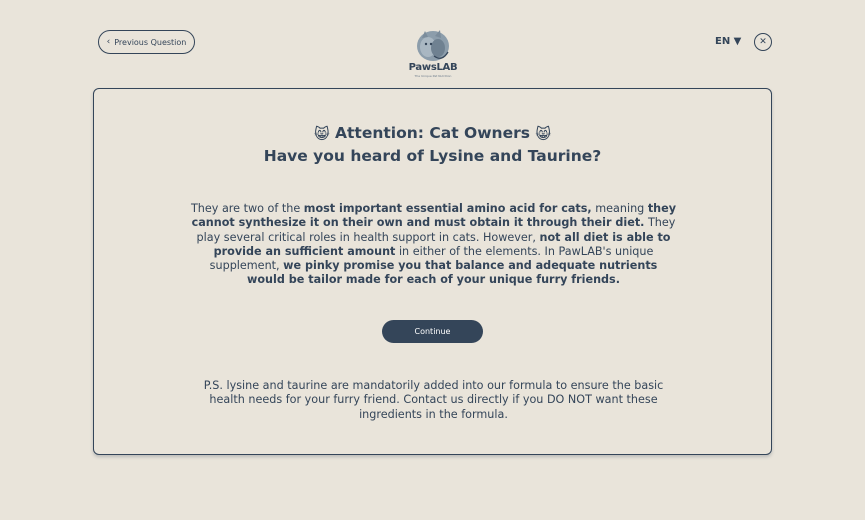 The height and width of the screenshot is (520, 865). I want to click on body-segment: meaning, so click(619, 208).